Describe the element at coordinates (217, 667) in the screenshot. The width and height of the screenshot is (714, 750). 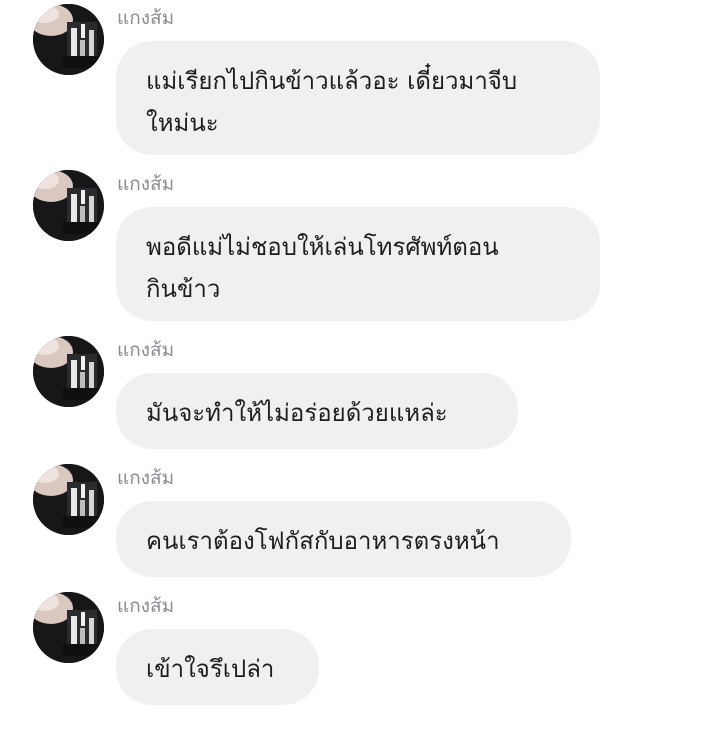
I see `message-bubble: เข้าใจรึเปล่า` at that location.